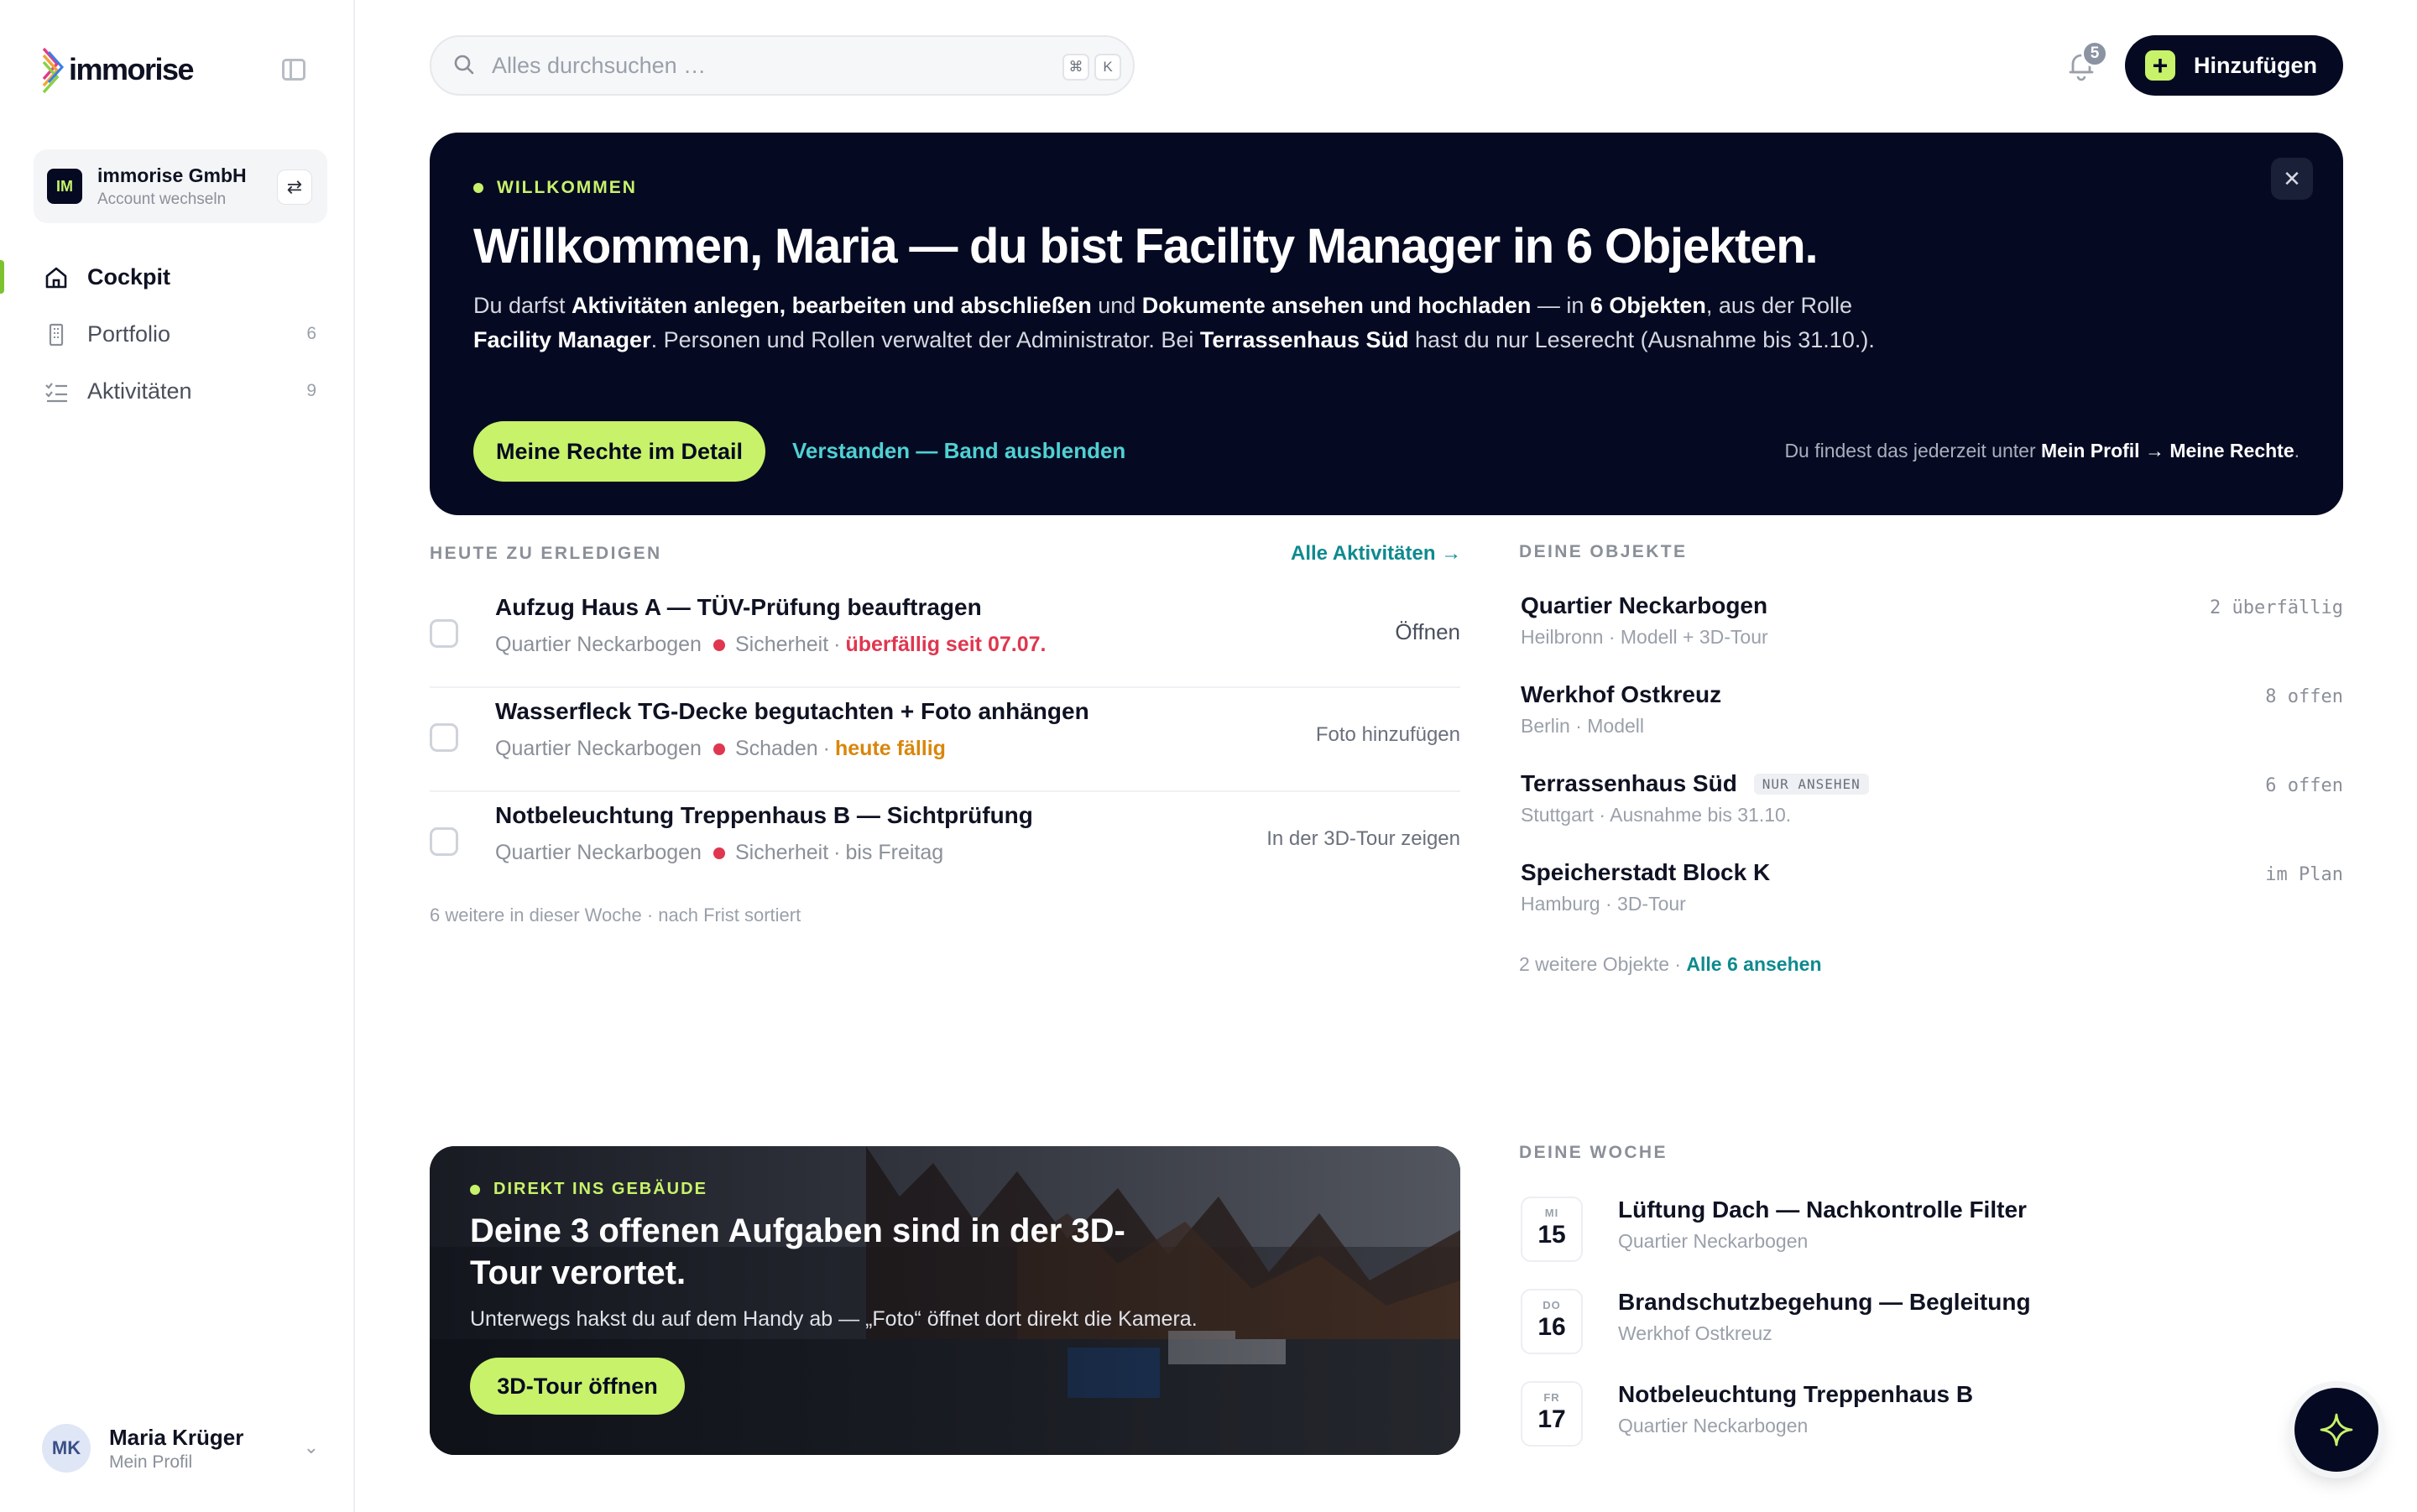 Image resolution: width=2417 pixels, height=1512 pixels. I want to click on event-object: Werkhof Ostkreuz, so click(1695, 1333).